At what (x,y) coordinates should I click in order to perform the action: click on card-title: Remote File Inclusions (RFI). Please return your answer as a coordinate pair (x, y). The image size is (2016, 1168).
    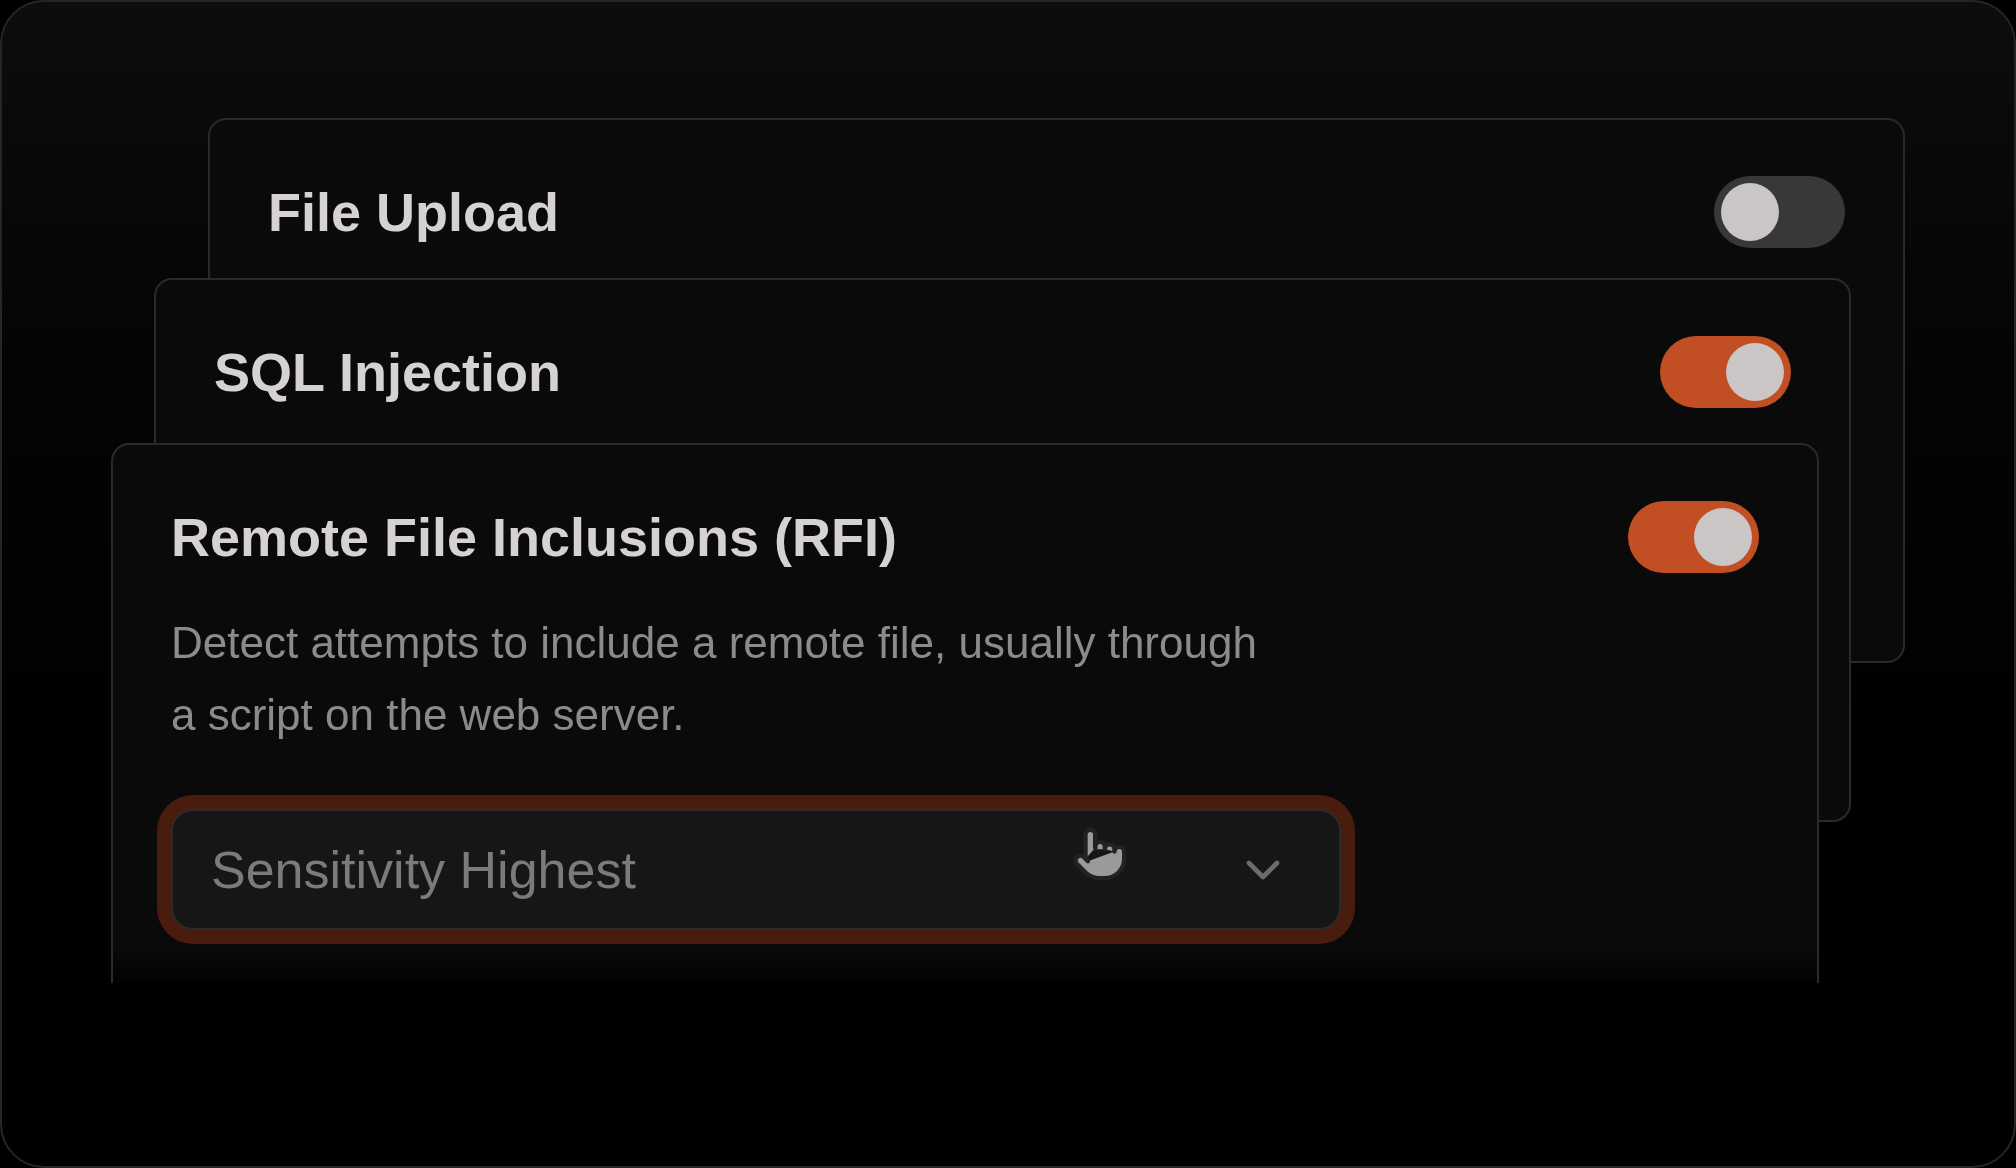
    Looking at the image, I should click on (534, 537).